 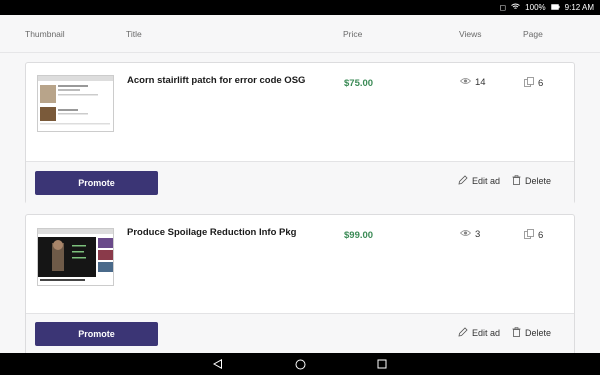 What do you see at coordinates (503, 7) in the screenshot?
I see `notification-icon: ◻` at bounding box center [503, 7].